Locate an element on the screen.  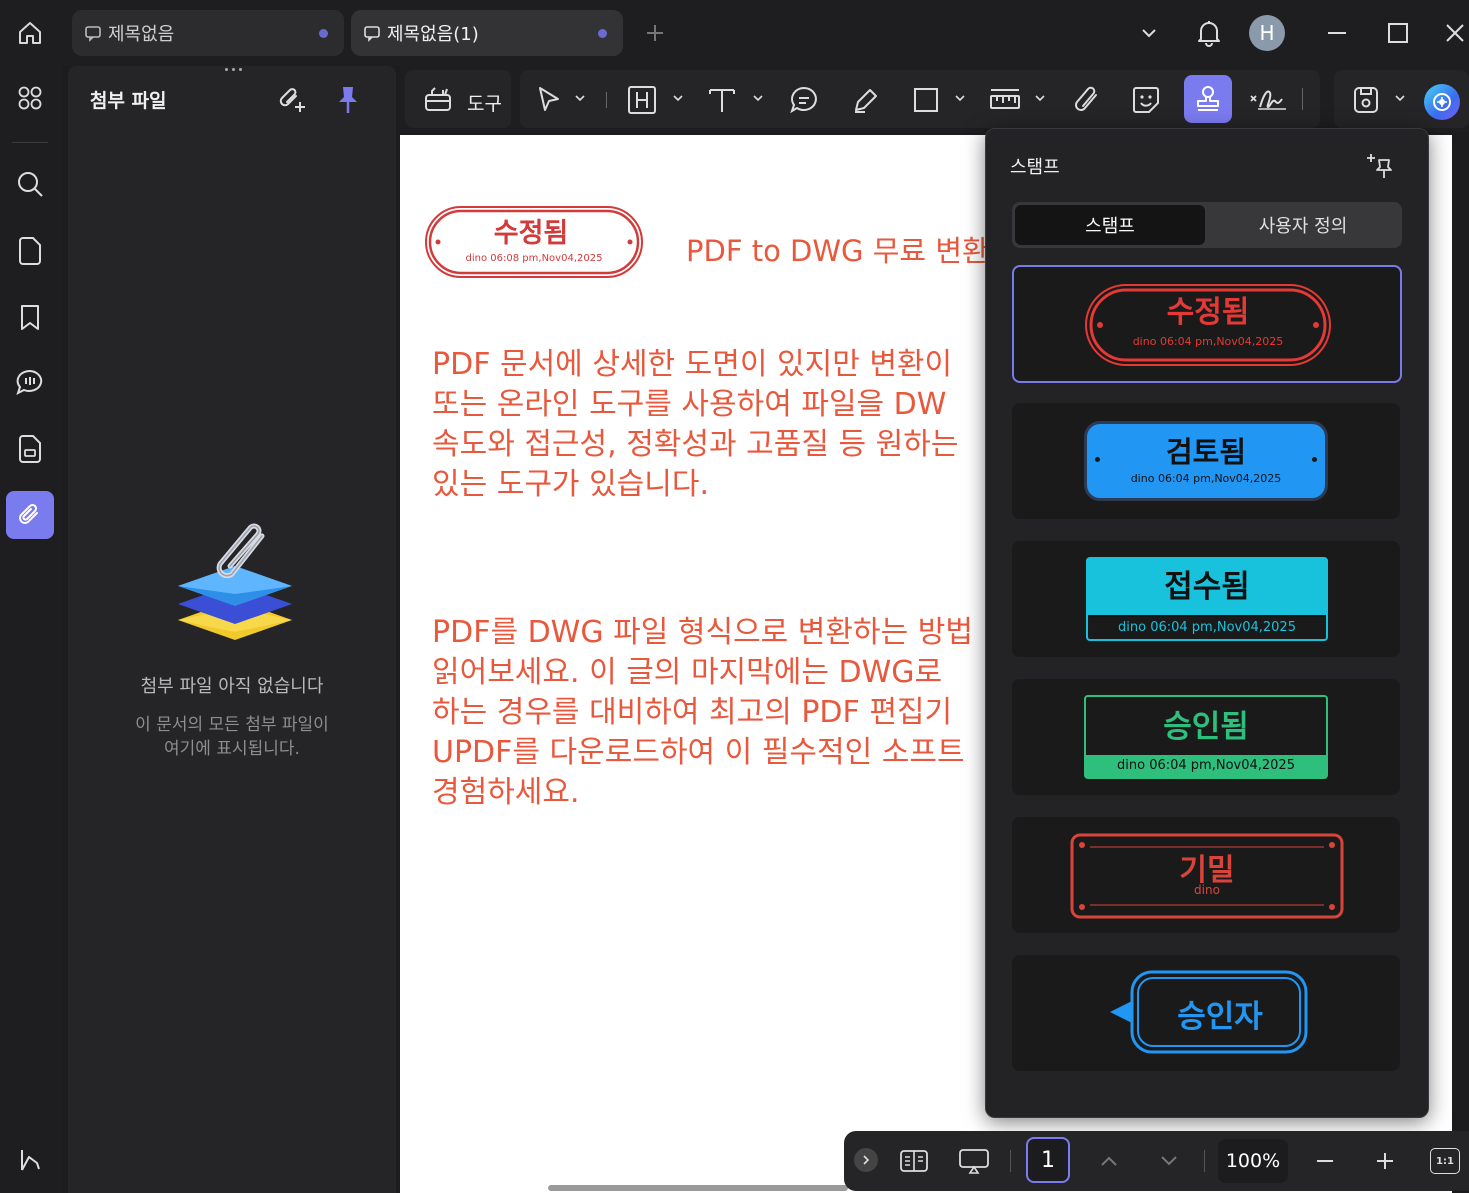
tab-document-2: 제목없음(1) is located at coordinates (487, 33).